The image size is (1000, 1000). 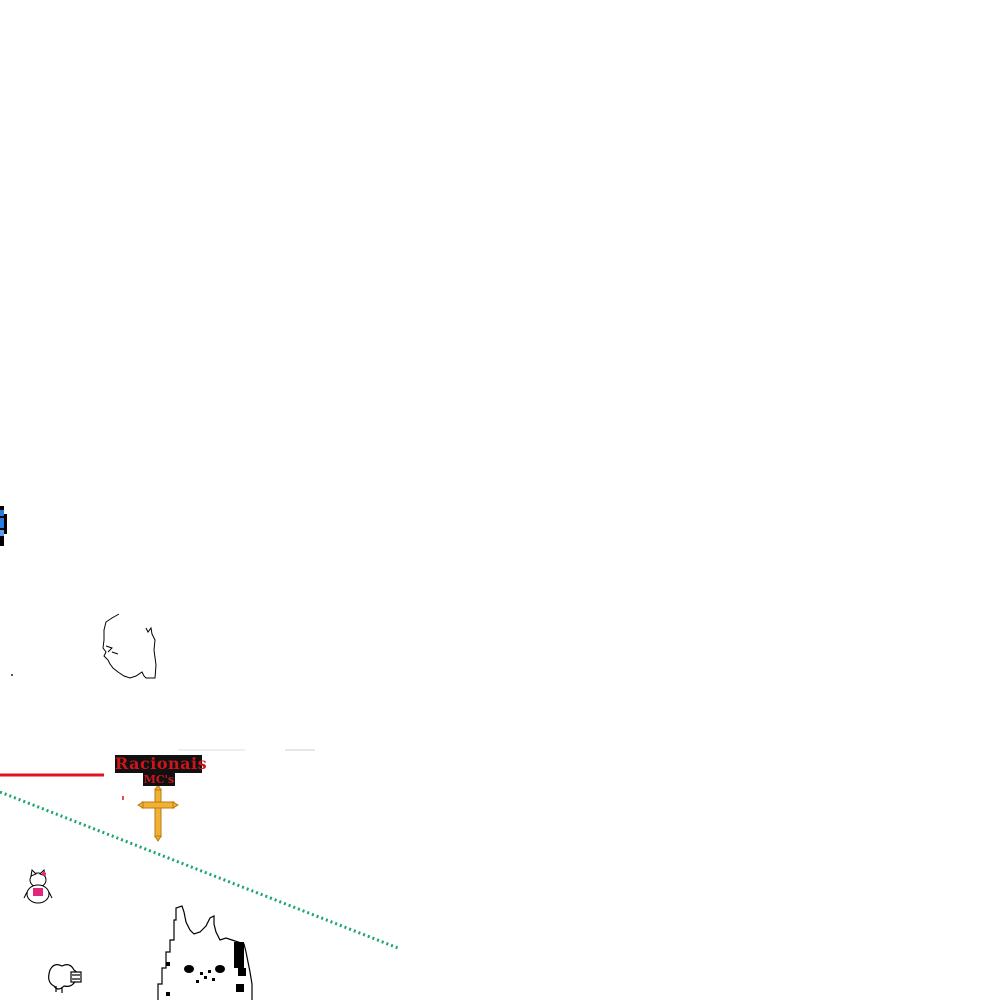 What do you see at coordinates (129, 646) in the screenshot?
I see `face-outline-icon` at bounding box center [129, 646].